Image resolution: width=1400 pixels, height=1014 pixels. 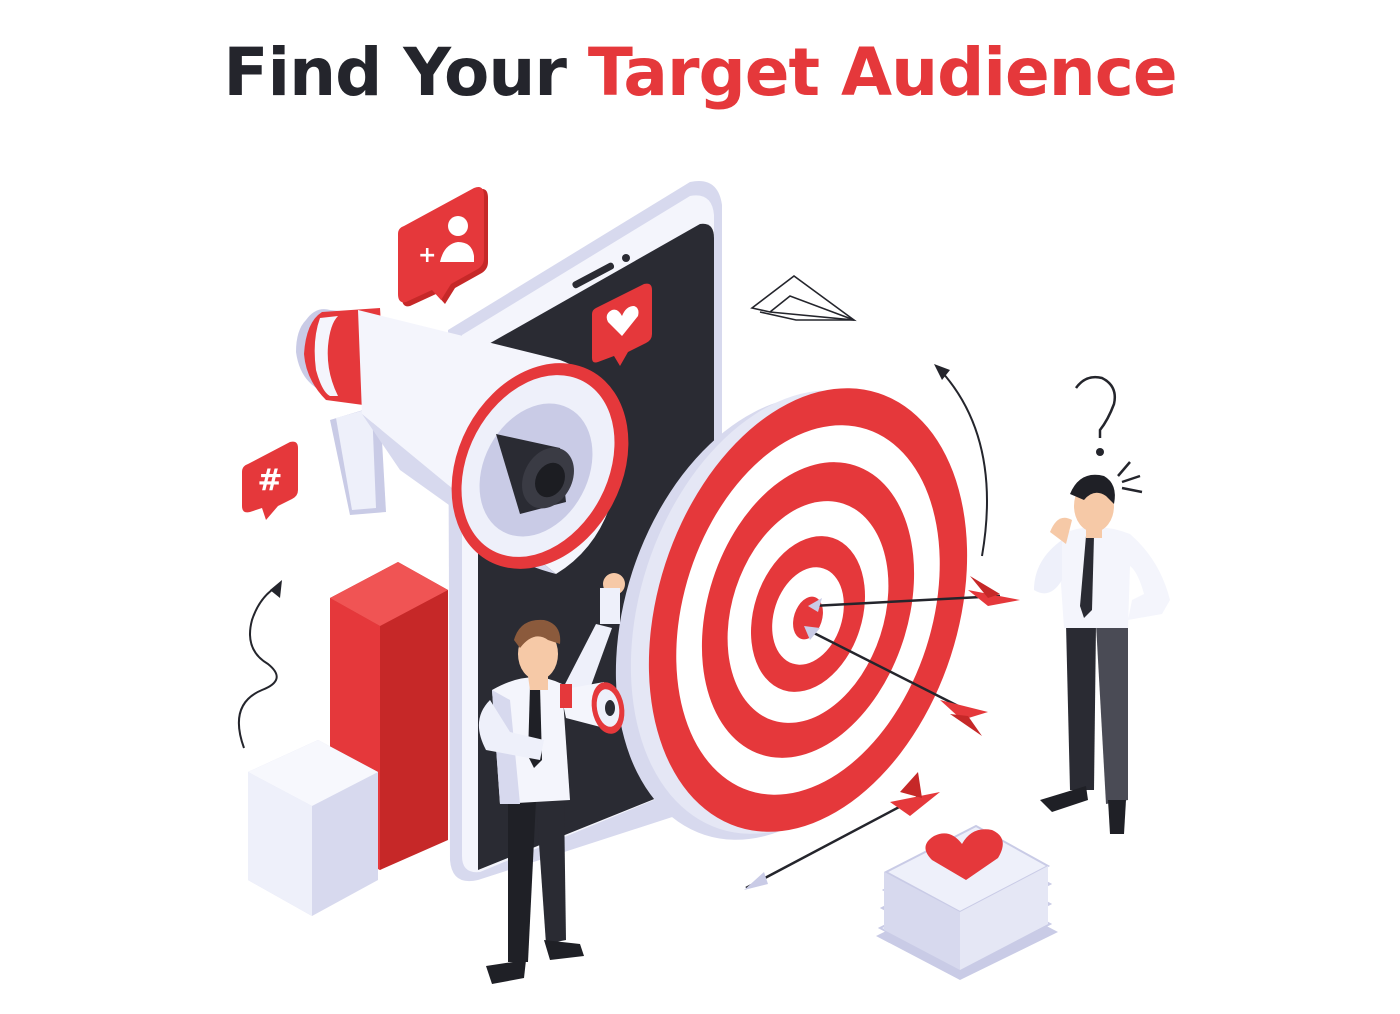 I want to click on curved-arrow-left, so click(x=259, y=664).